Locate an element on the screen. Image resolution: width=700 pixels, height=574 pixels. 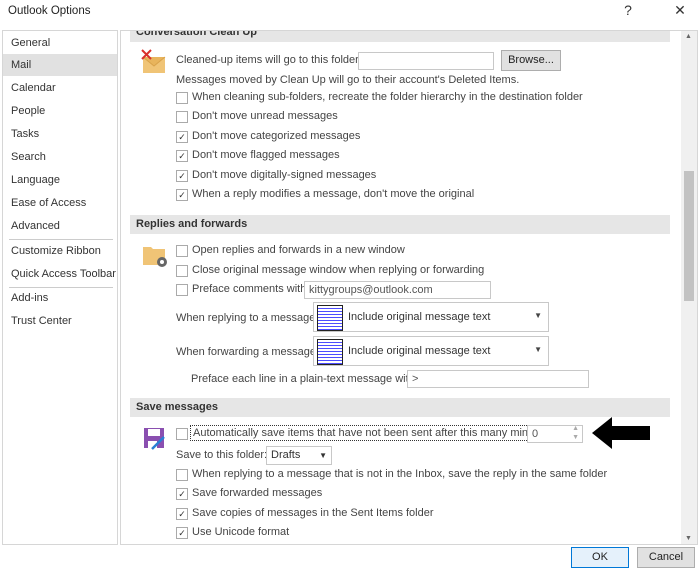
reply-dropdown-value: Include original message text is located at coordinates (419, 317).